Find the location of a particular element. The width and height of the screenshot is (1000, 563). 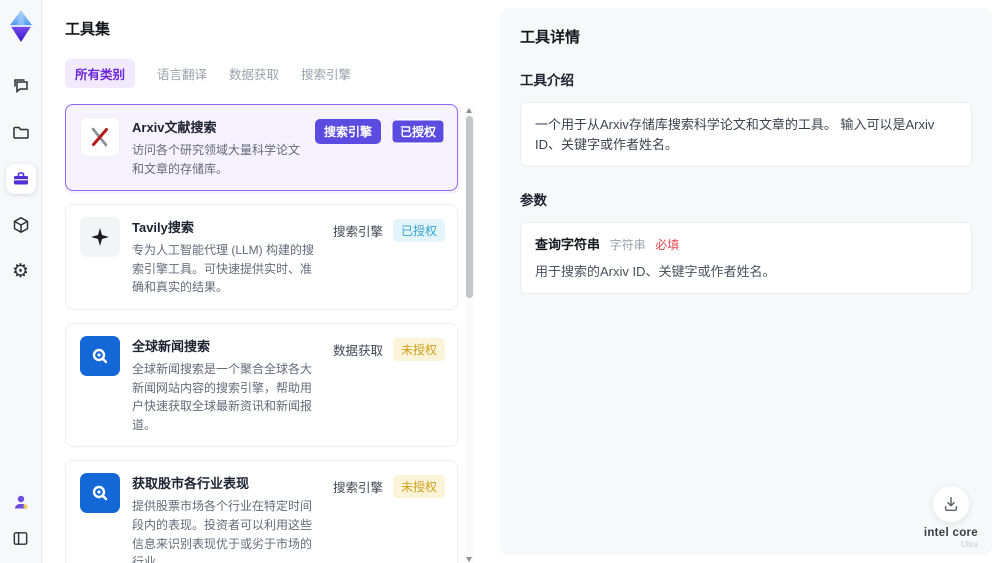

news-search-icon is located at coordinates (100, 355).